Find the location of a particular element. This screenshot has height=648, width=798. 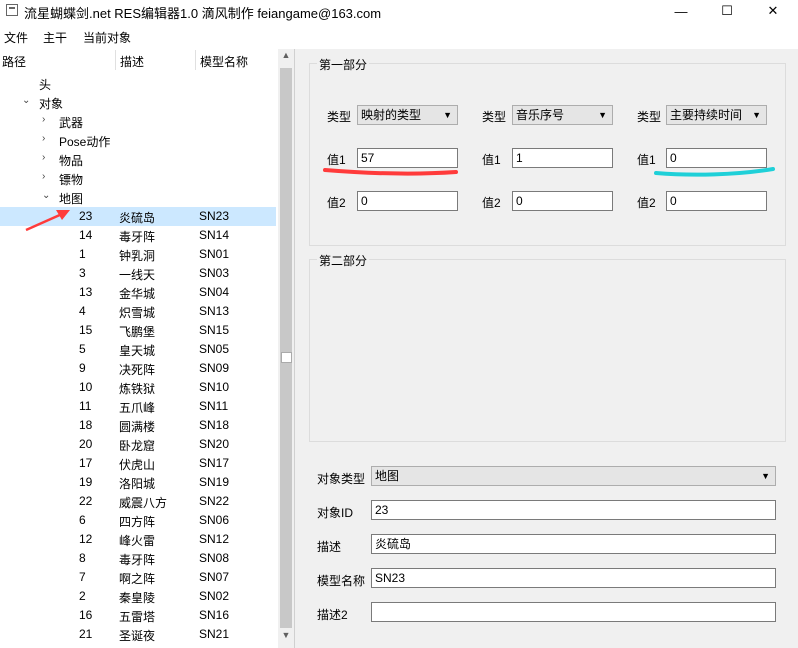

row-model-name: SN18 is located at coordinates (214, 425).